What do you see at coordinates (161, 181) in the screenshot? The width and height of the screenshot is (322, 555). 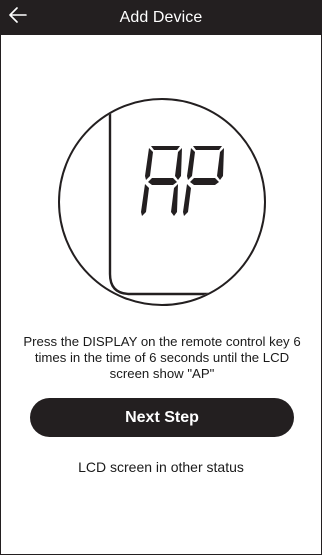 I see `segment-letter-a` at bounding box center [161, 181].